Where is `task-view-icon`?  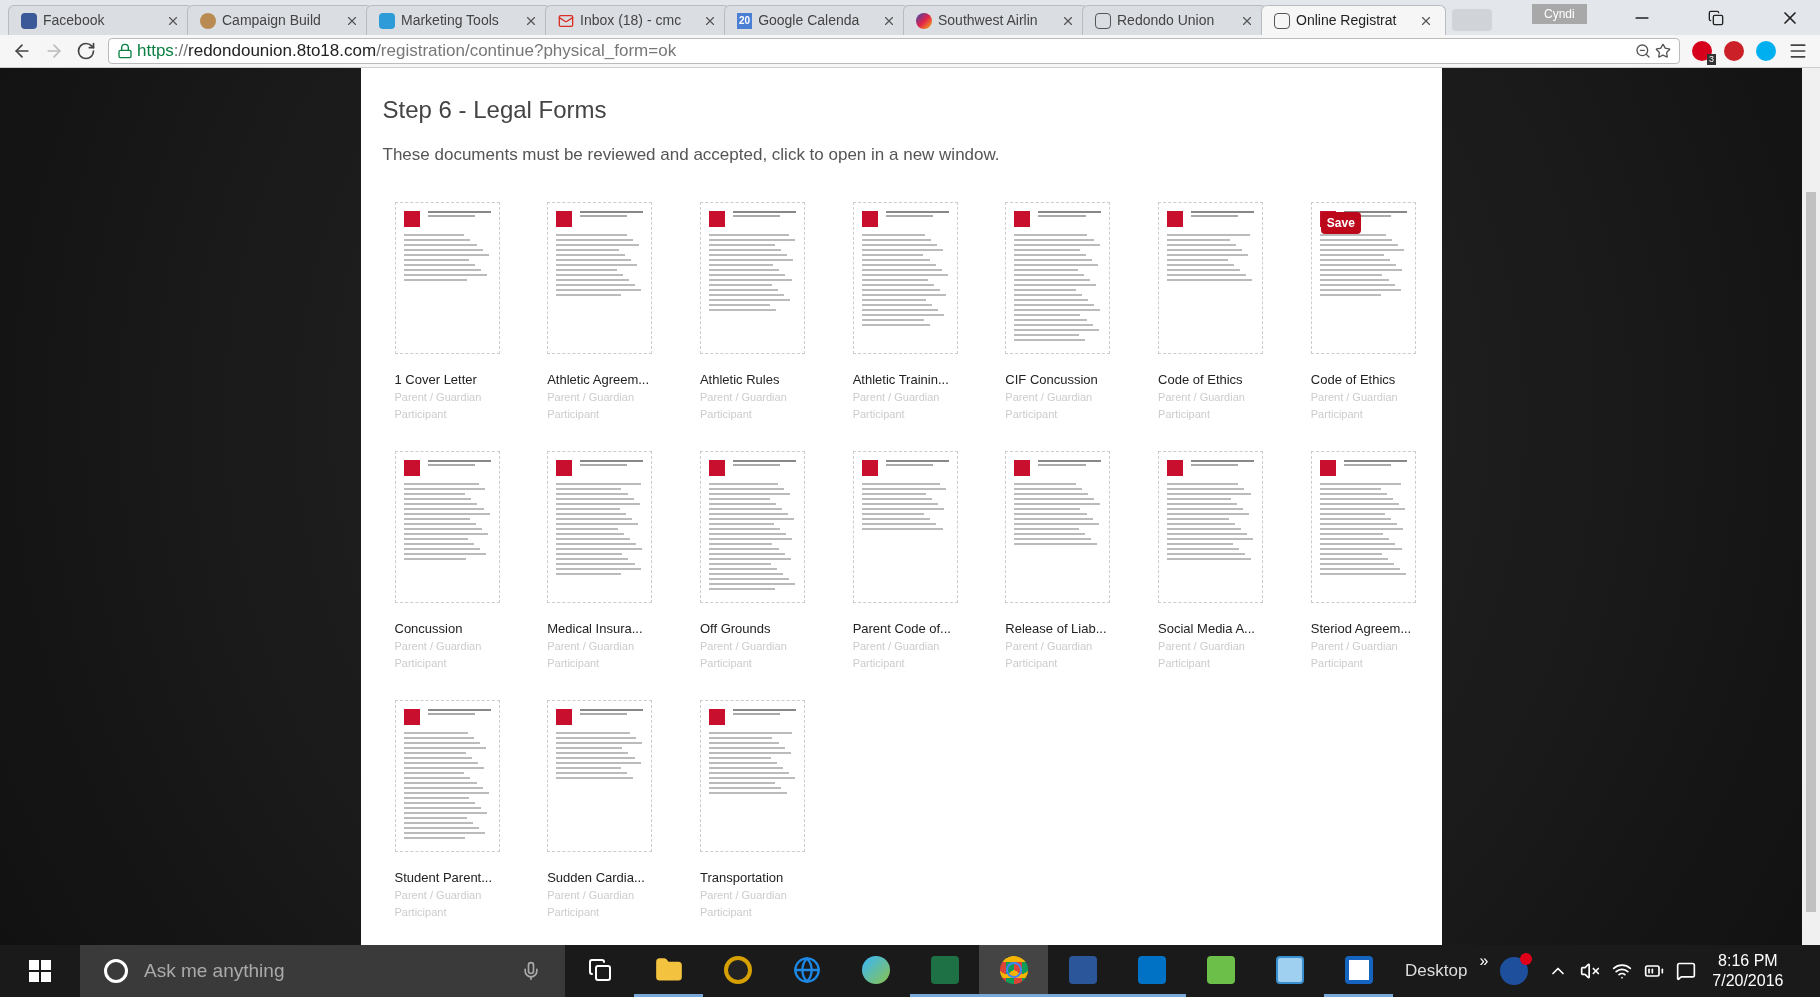 task-view-icon is located at coordinates (599, 969).